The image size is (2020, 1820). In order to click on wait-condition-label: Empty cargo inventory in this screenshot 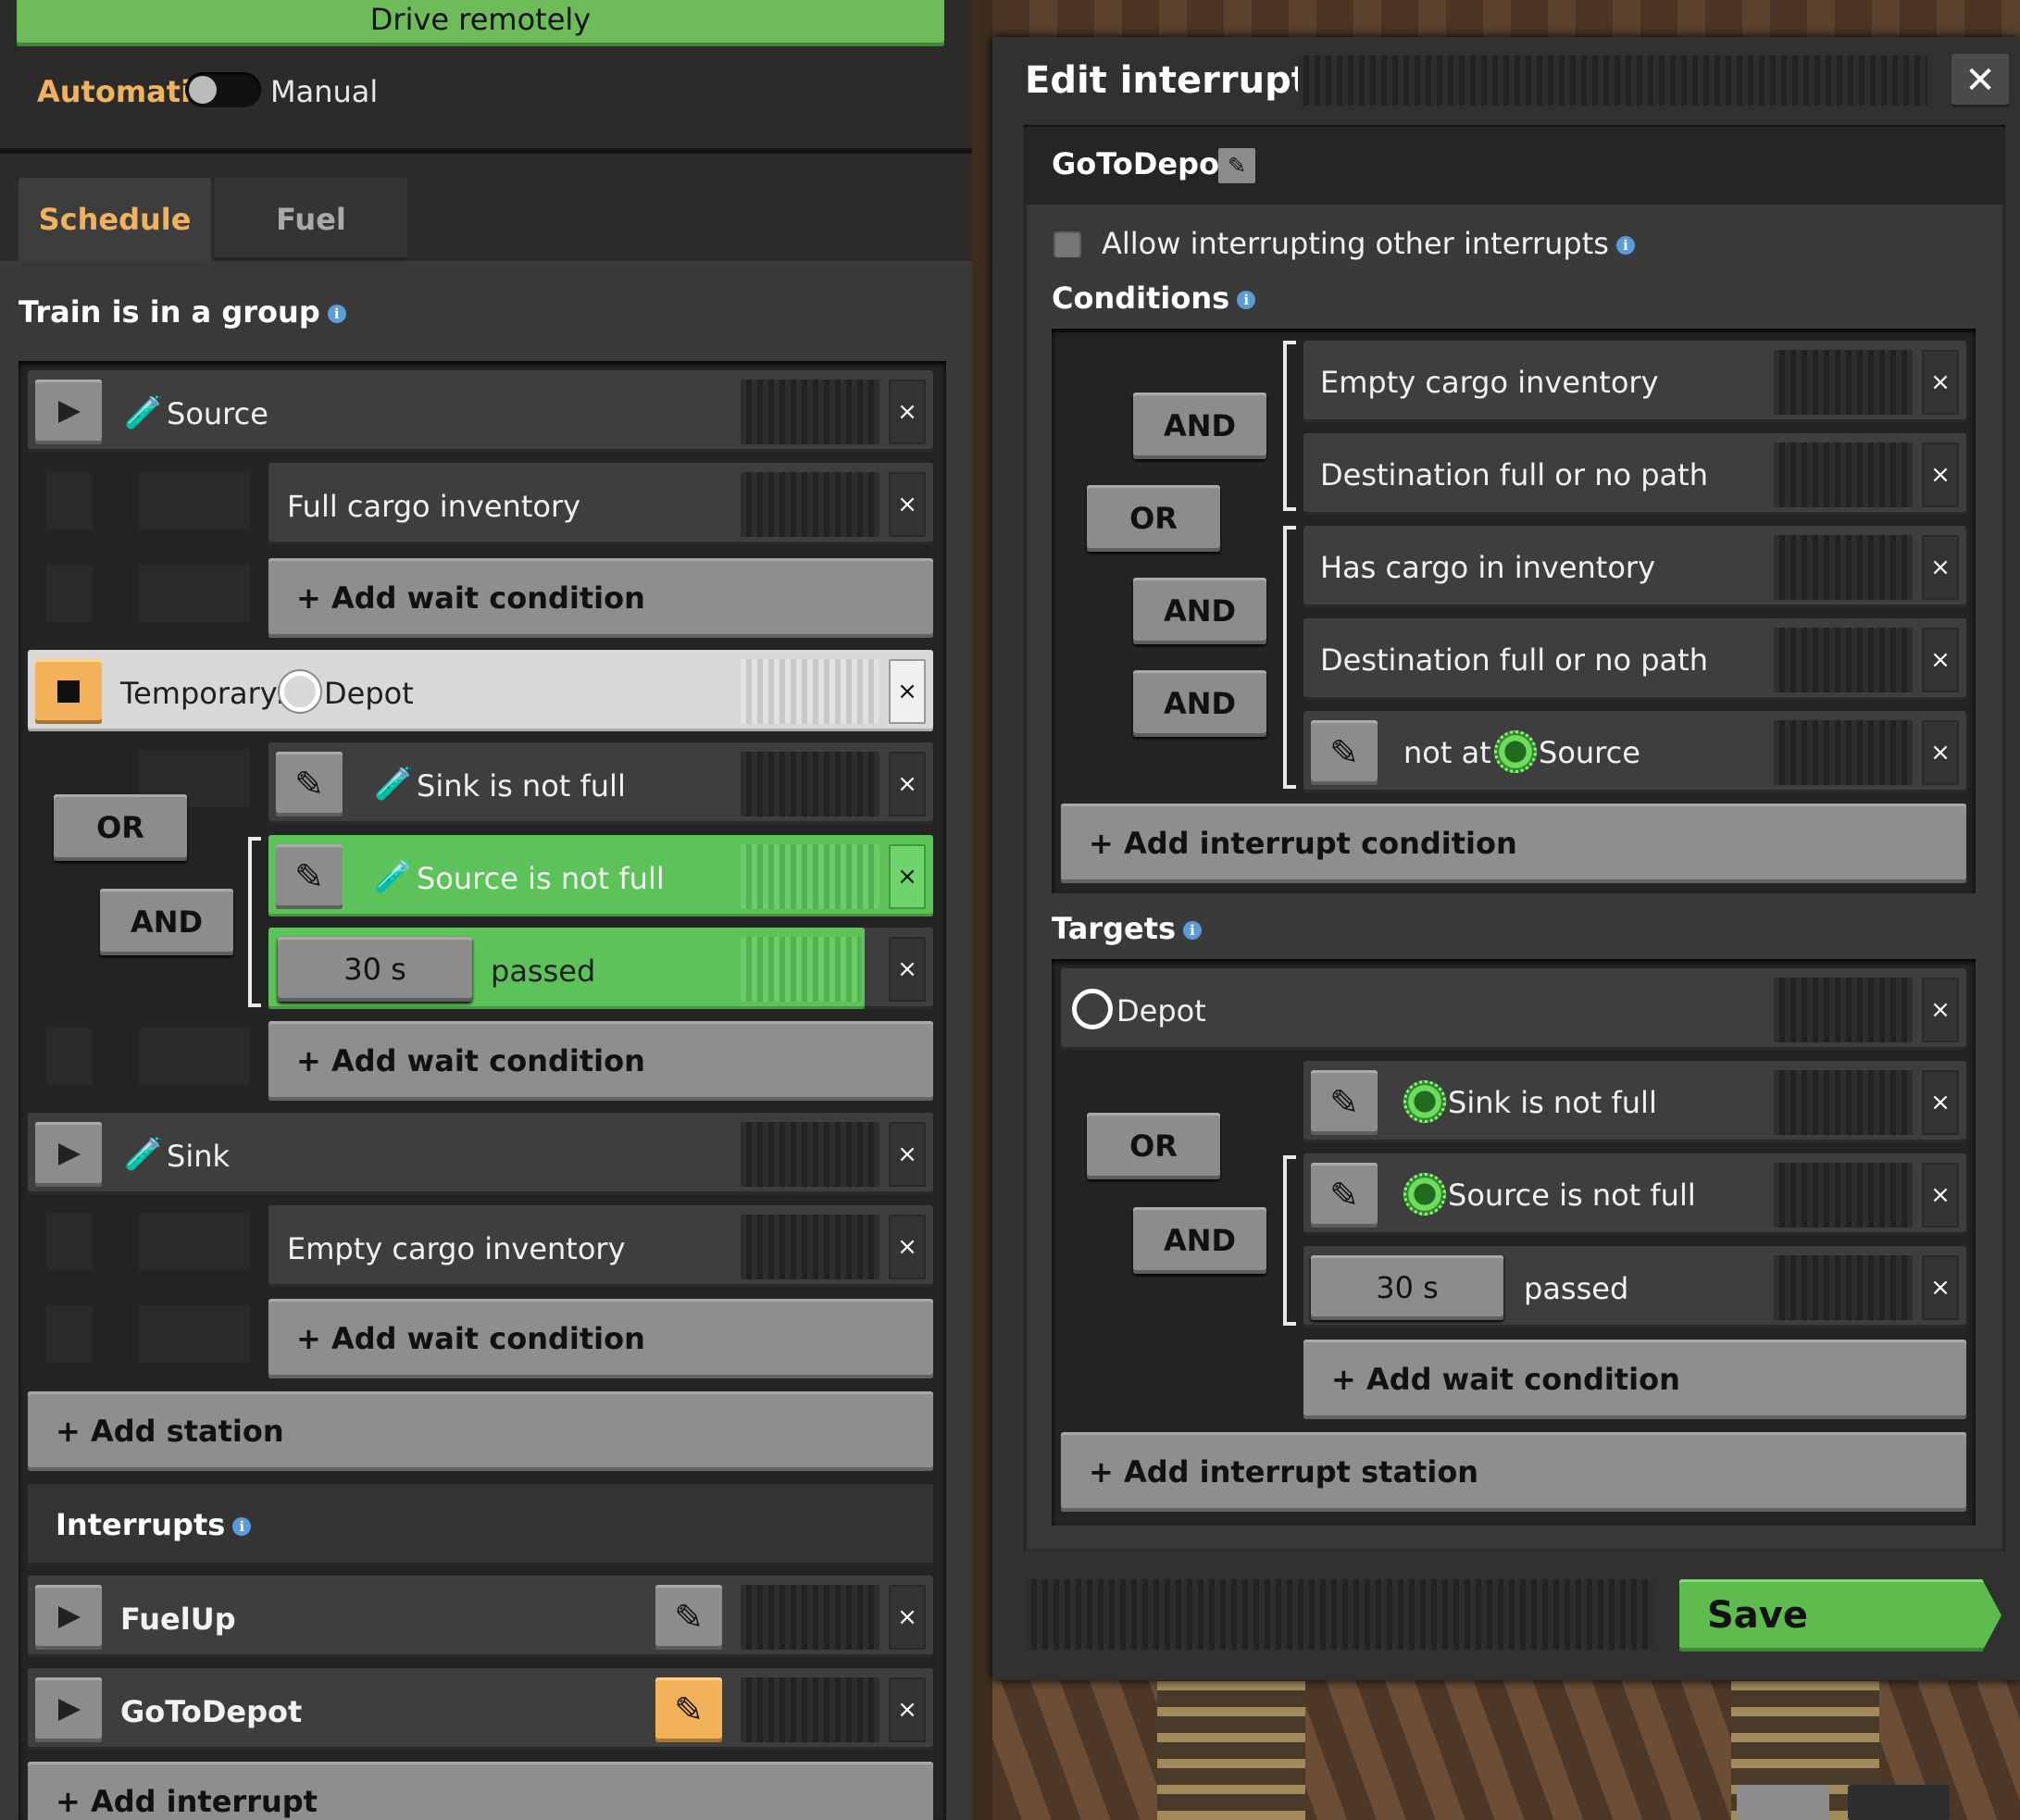, I will do `click(456, 1248)`.